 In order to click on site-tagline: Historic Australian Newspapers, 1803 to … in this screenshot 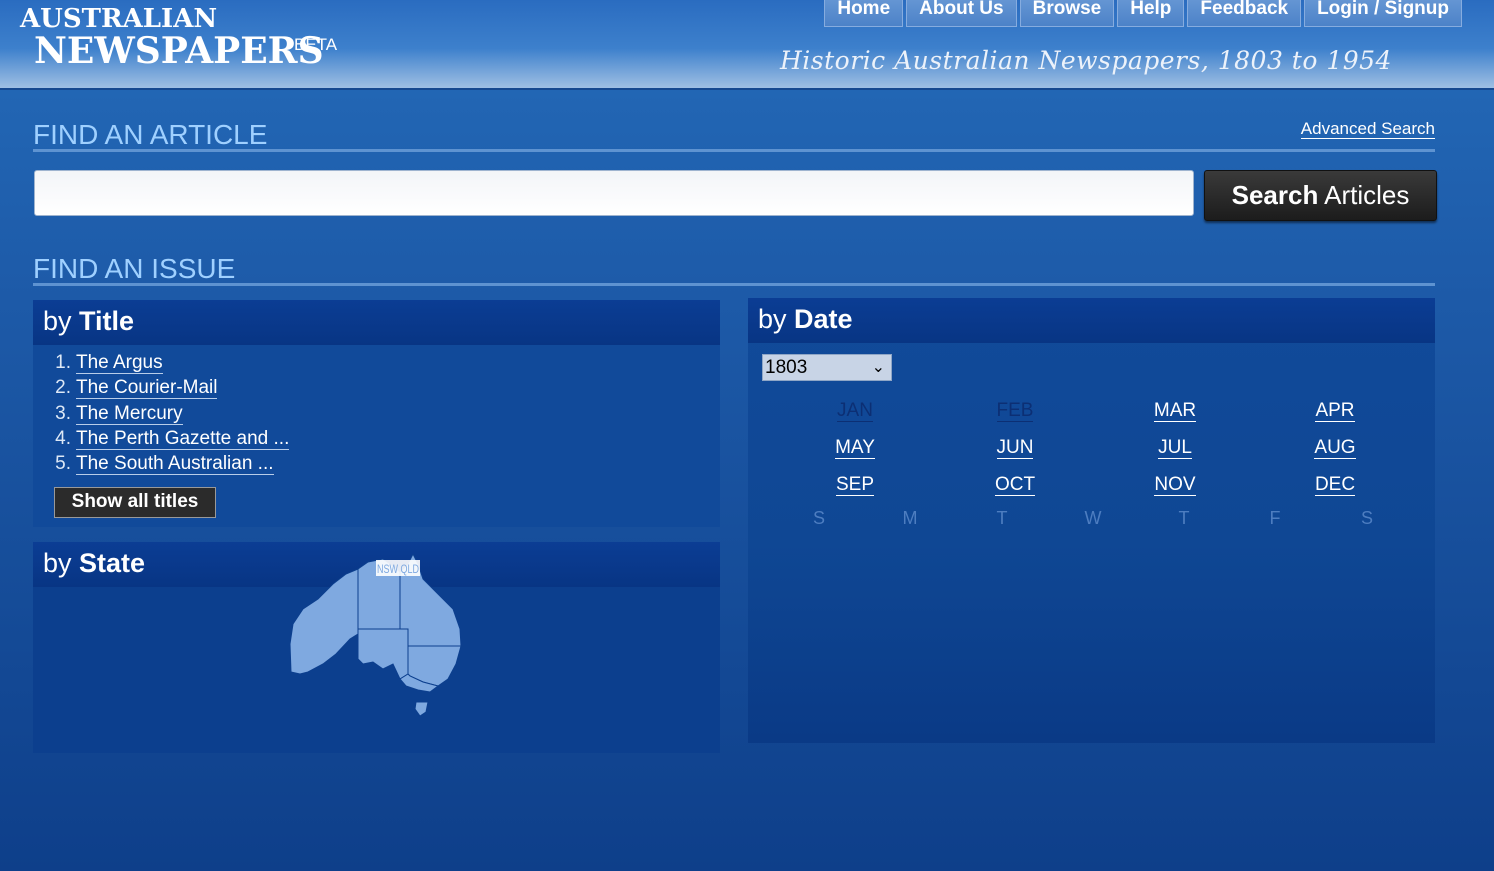, I will do `click(1086, 60)`.